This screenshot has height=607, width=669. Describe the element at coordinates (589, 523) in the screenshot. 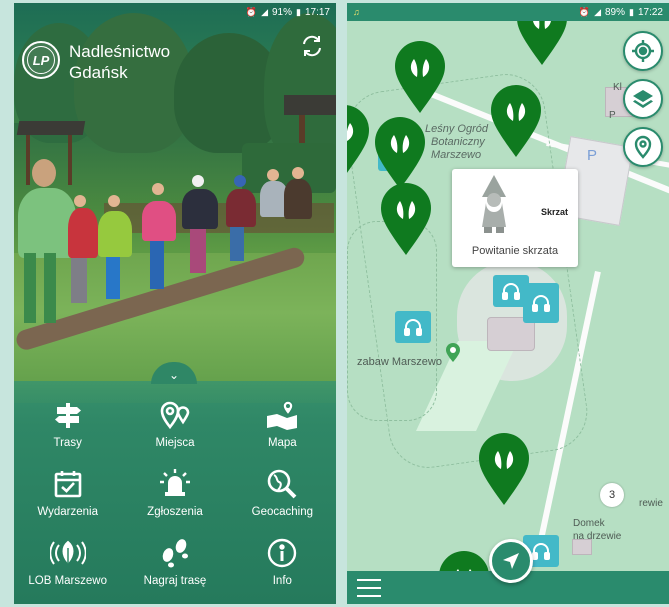

I see `map-label-line: Domek` at that location.